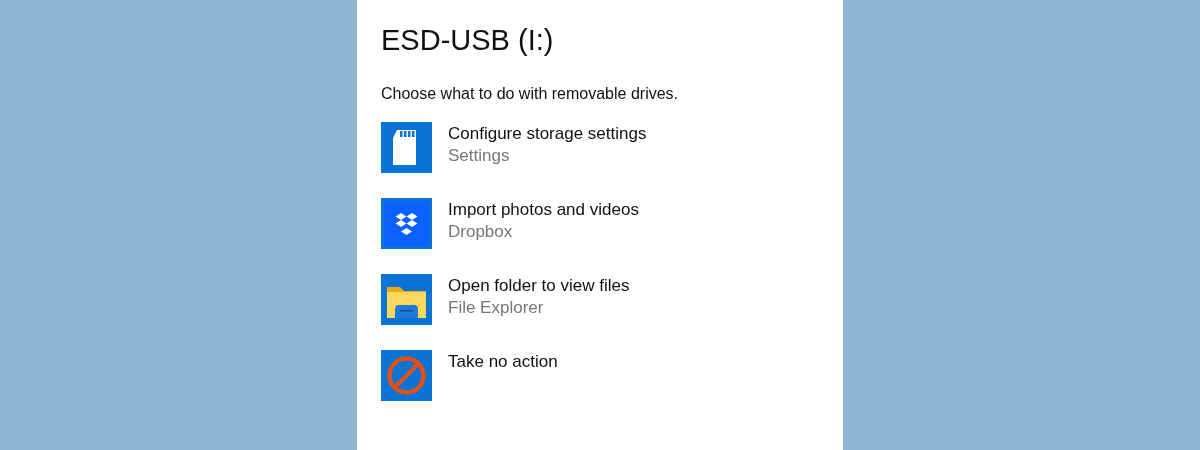 The height and width of the screenshot is (450, 1200). Describe the element at coordinates (547, 133) in the screenshot. I see `option-label: Configure storage settings` at that location.